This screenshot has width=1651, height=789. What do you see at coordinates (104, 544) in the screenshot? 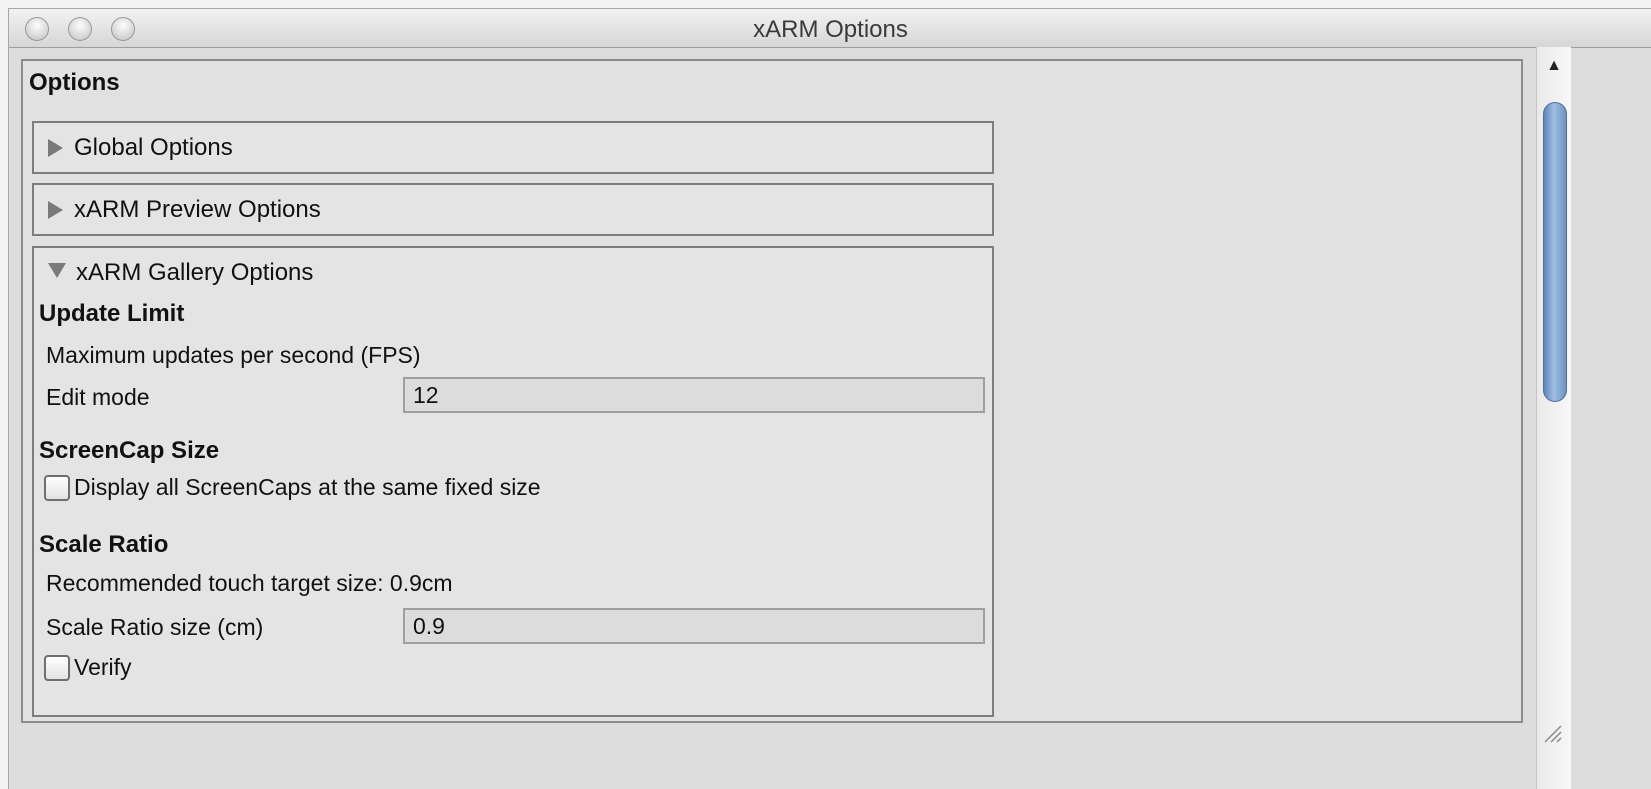
I see `scale-ratio-heading: Scale Ratio` at bounding box center [104, 544].